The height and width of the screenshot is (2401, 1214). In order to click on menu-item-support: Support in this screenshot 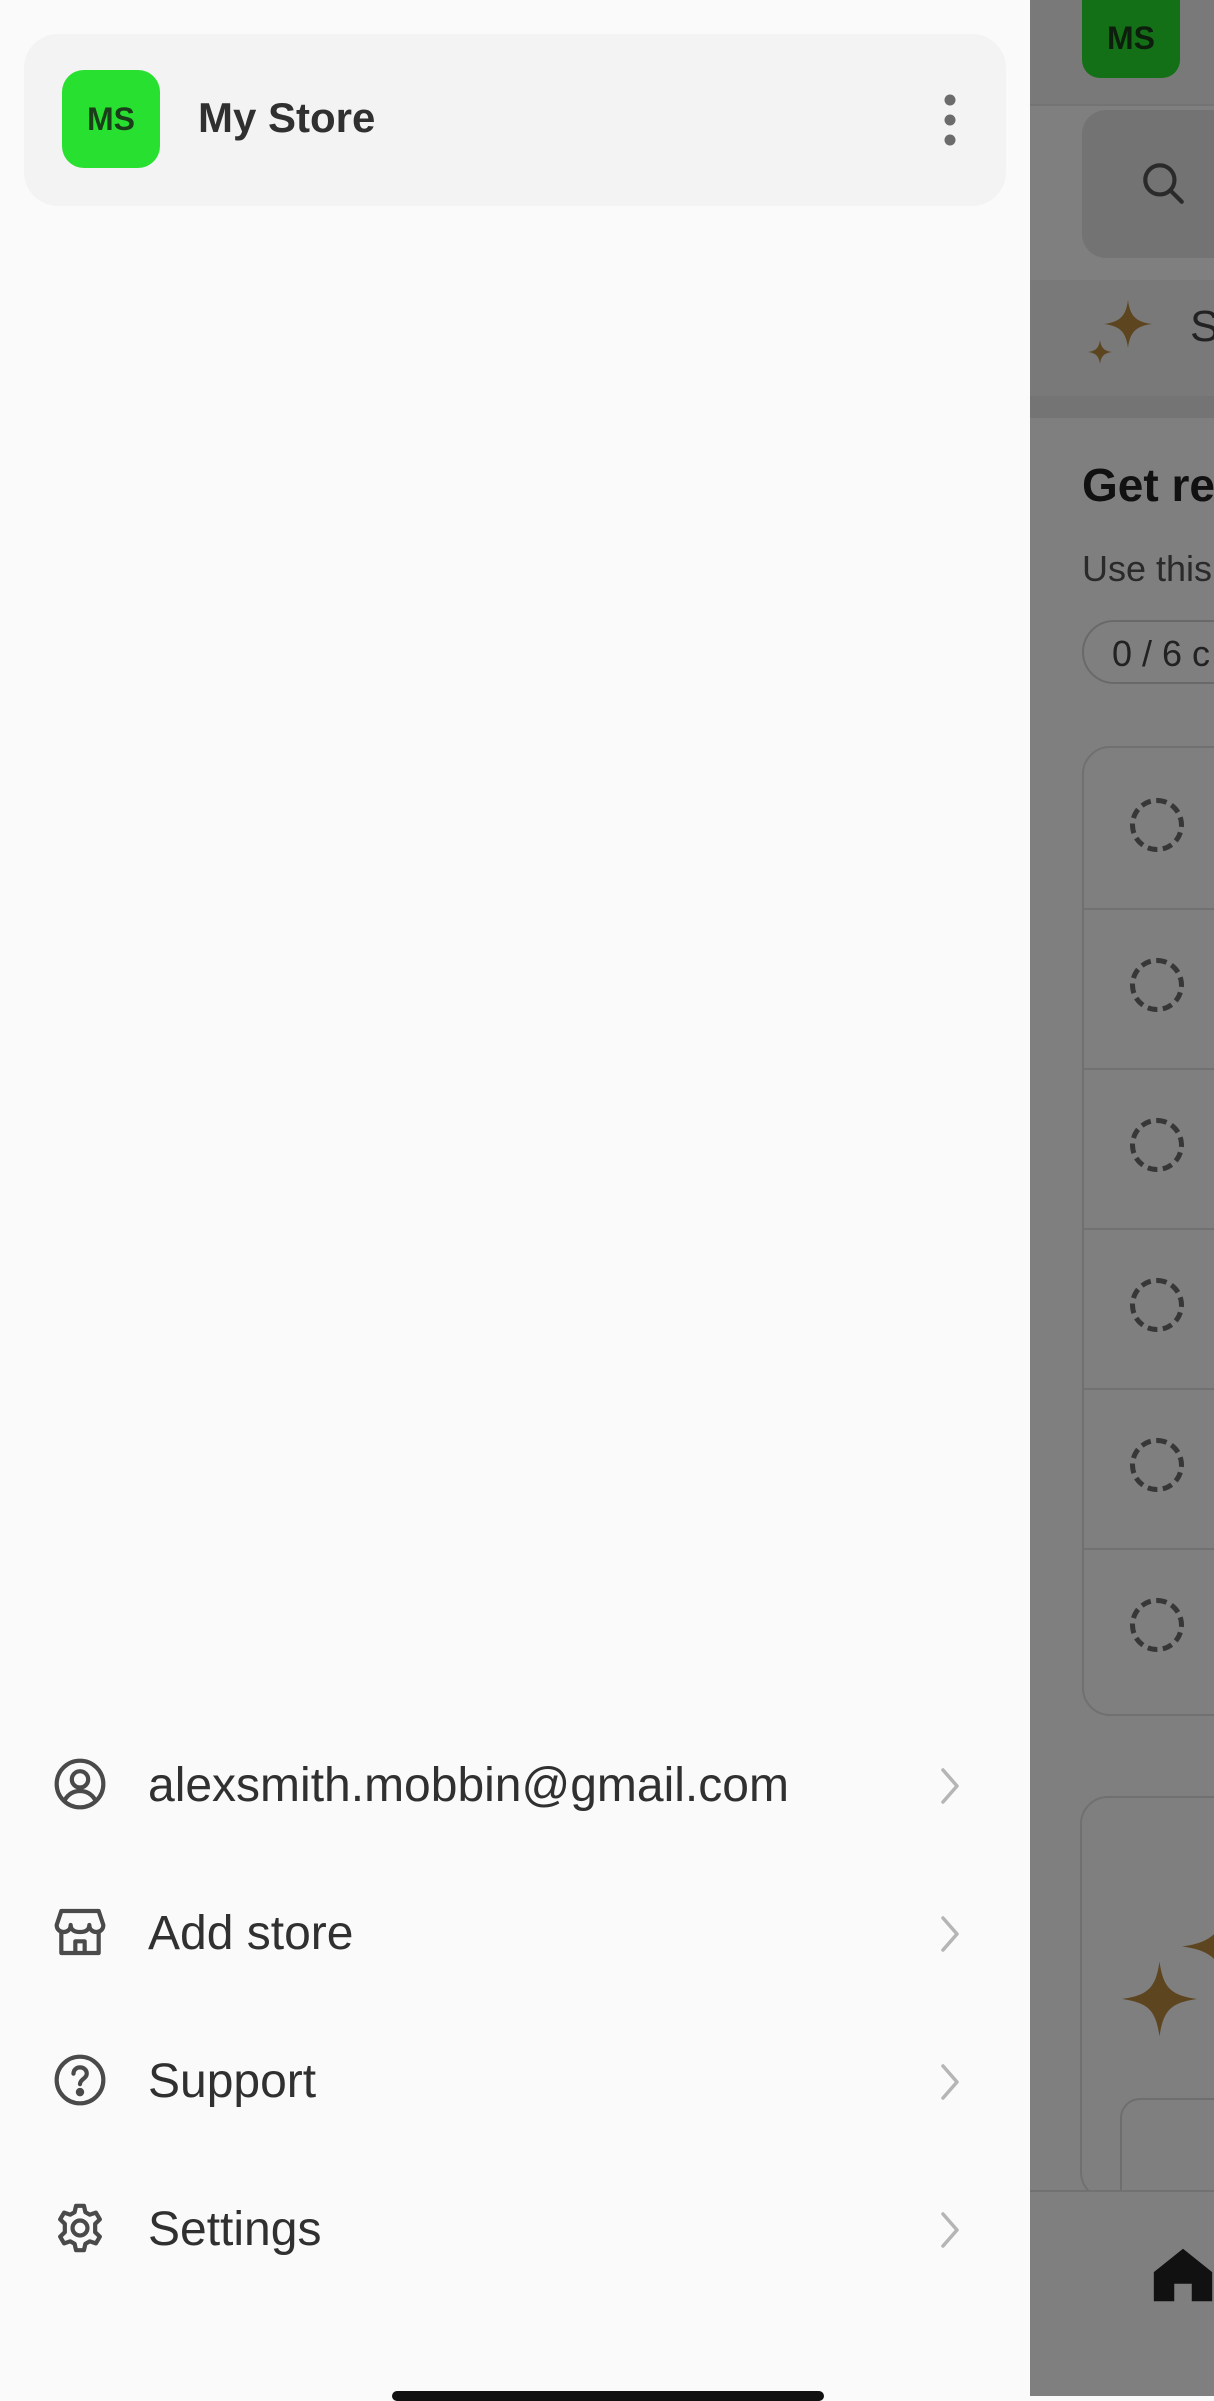, I will do `click(515, 2082)`.